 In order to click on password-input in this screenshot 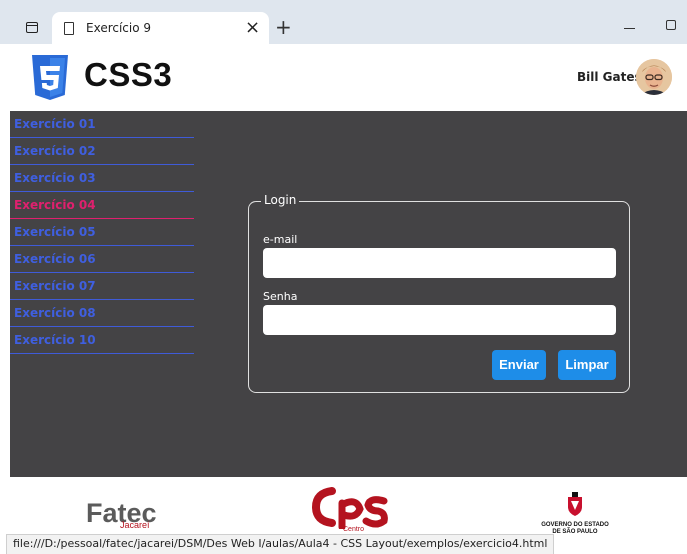, I will do `click(439, 320)`.